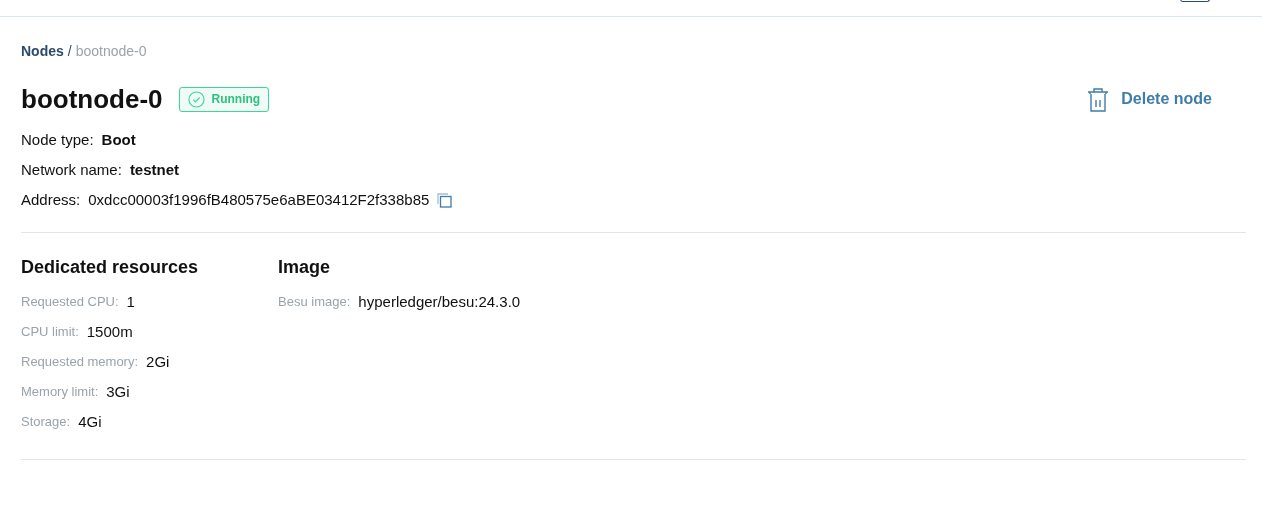  I want to click on breadcrumb-current: bootnode-0, so click(111, 51).